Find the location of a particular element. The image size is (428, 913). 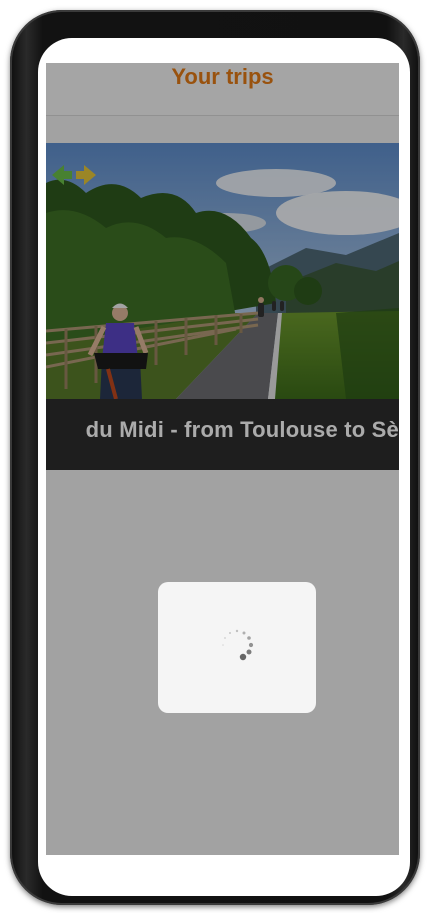

activity-spinner-icon is located at coordinates (238, 645).